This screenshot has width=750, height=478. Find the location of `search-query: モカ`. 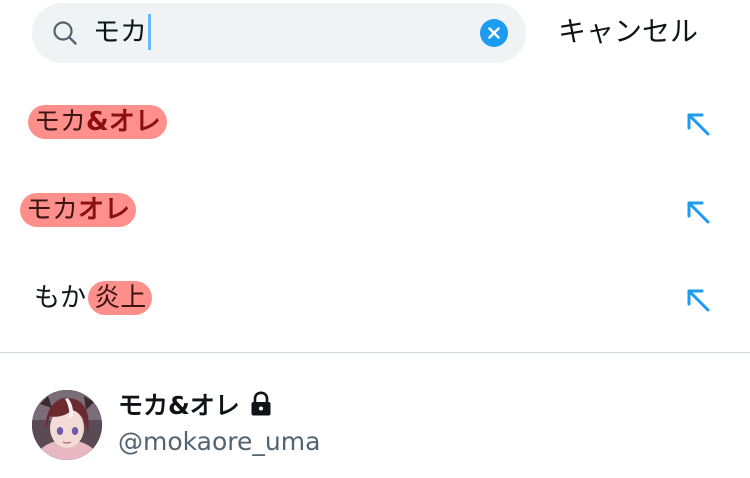

search-query: モカ is located at coordinates (120, 32).